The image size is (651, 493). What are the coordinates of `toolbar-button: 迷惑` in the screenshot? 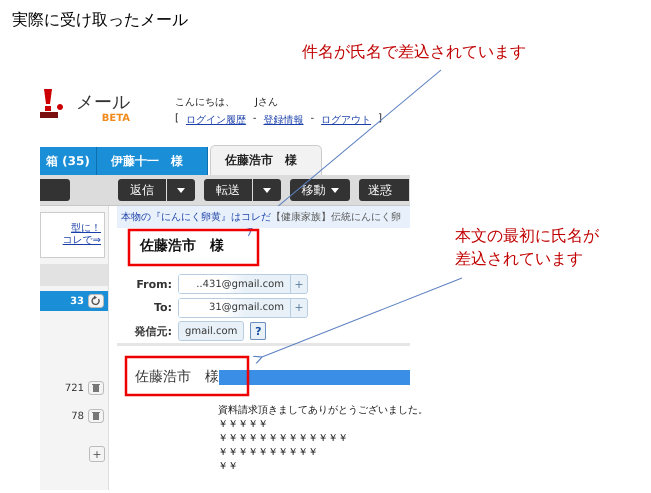 It's located at (384, 190).